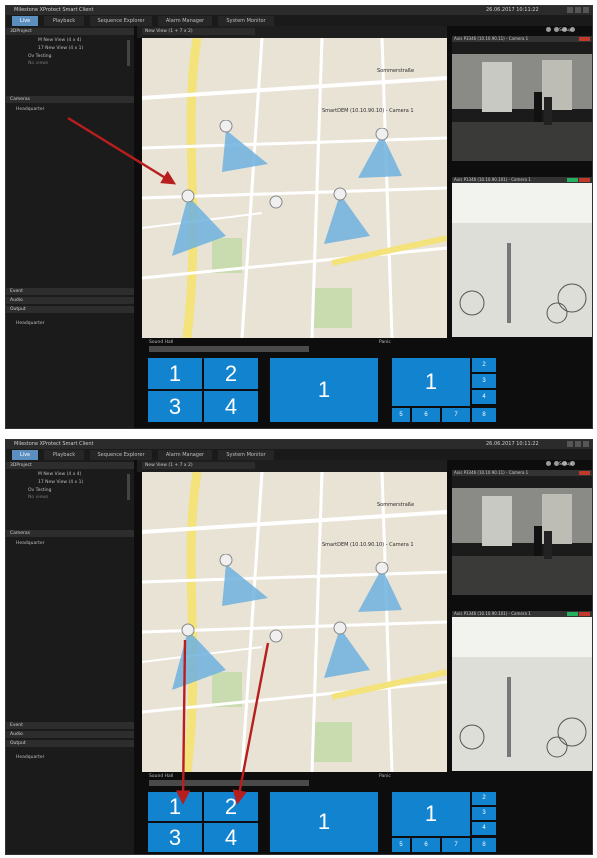 This screenshot has width=597, height=858. I want to click on camera-top-label: Axis P3346 (10.10.90.11) - Camera 1, so click(491, 38).